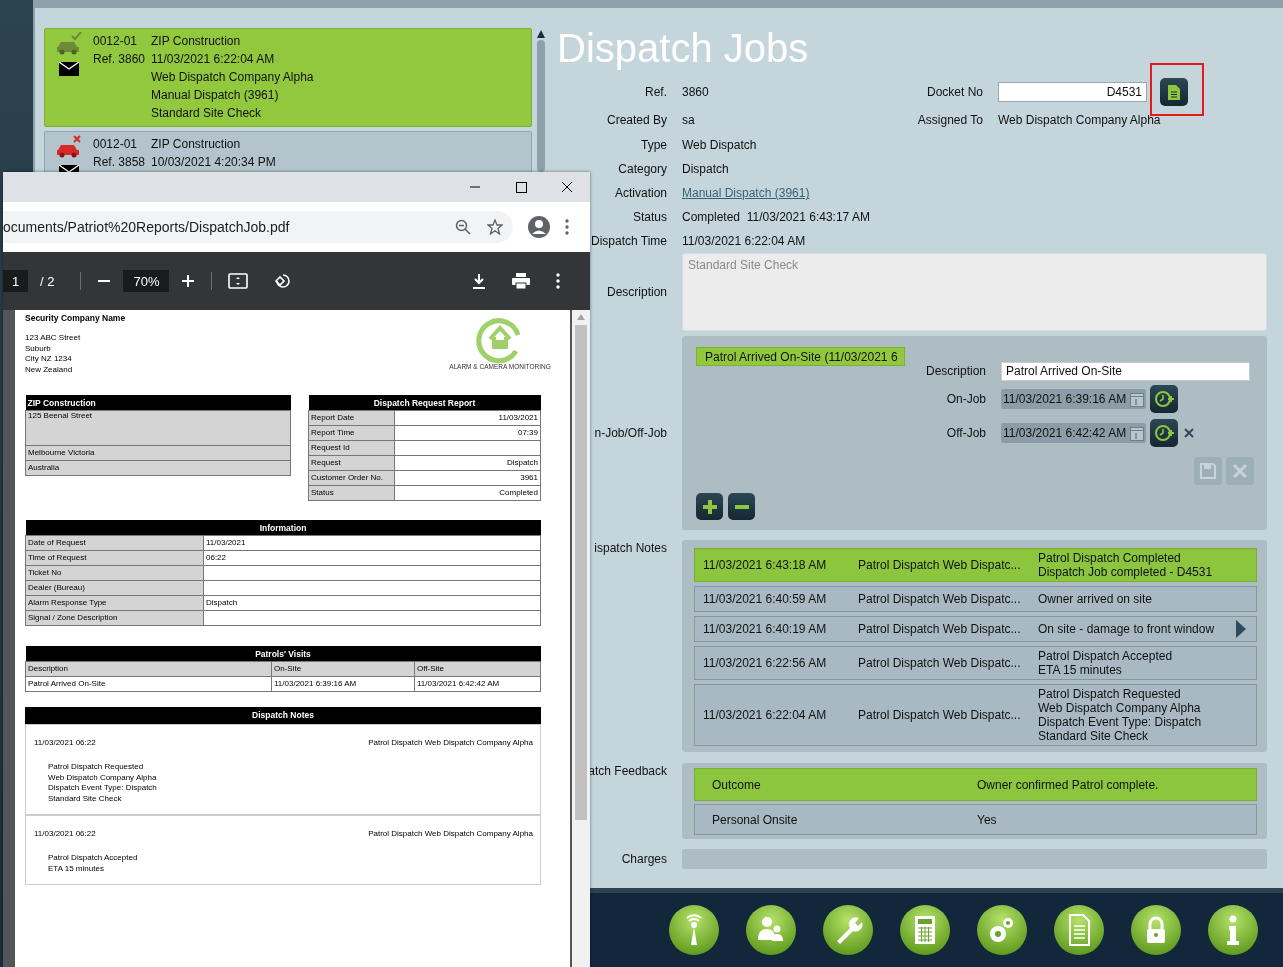 This screenshot has width=1283, height=967. Describe the element at coordinates (15, 281) in the screenshot. I see `page-number-field: 1` at that location.